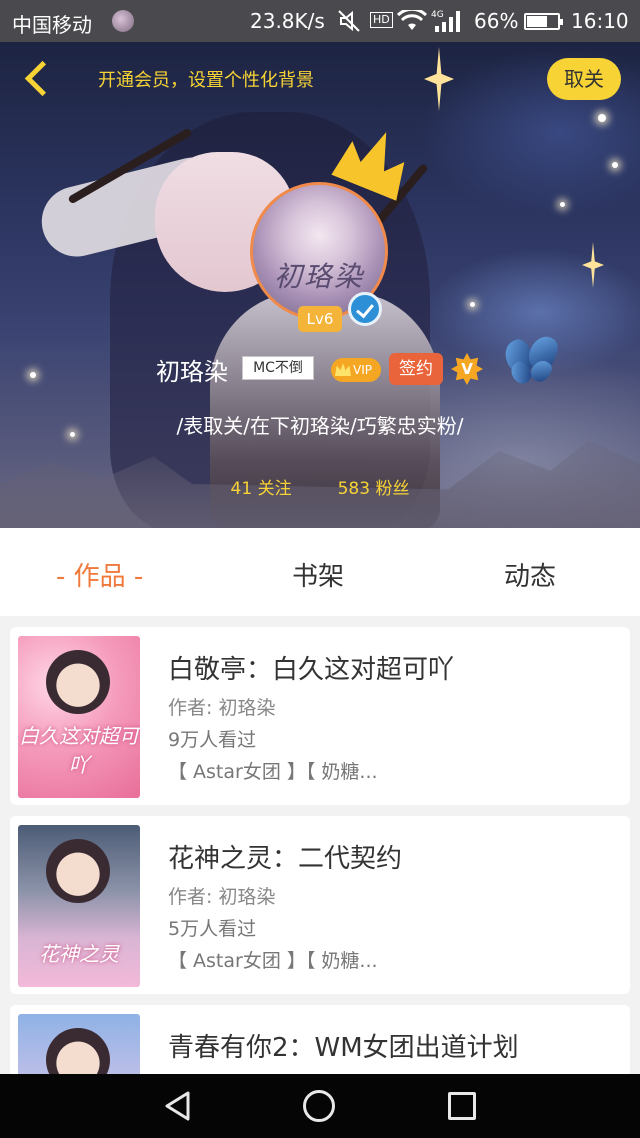 The height and width of the screenshot is (1138, 640). I want to click on follow-stats: 41 关注 583 粉丝, so click(320, 486).